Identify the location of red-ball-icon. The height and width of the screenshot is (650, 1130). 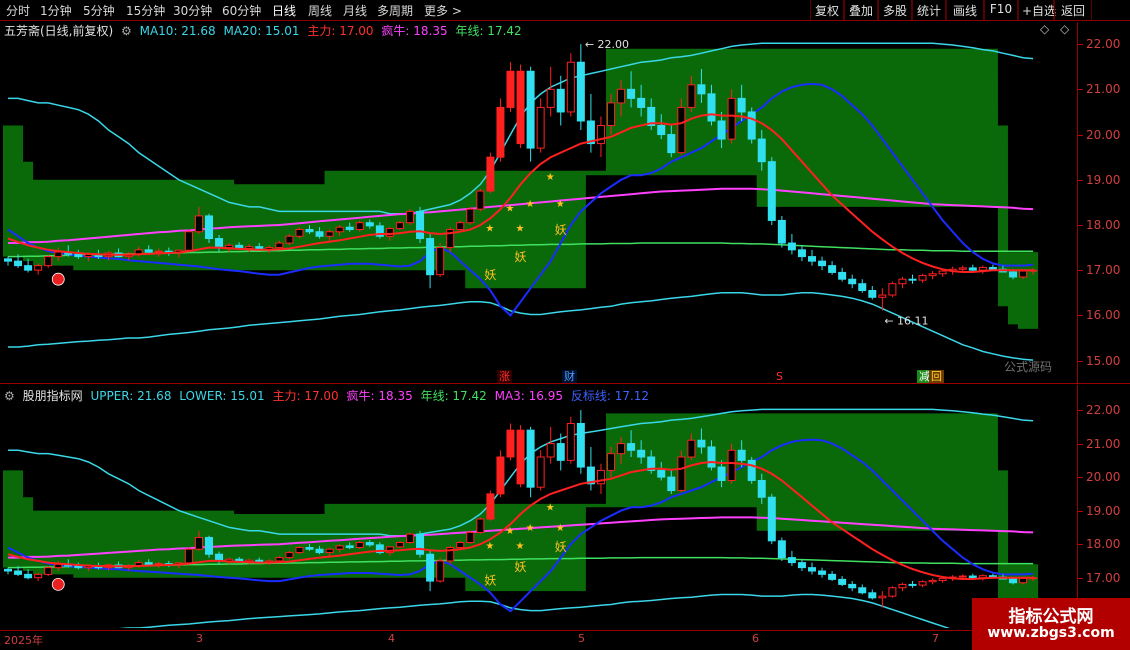
(58, 279).